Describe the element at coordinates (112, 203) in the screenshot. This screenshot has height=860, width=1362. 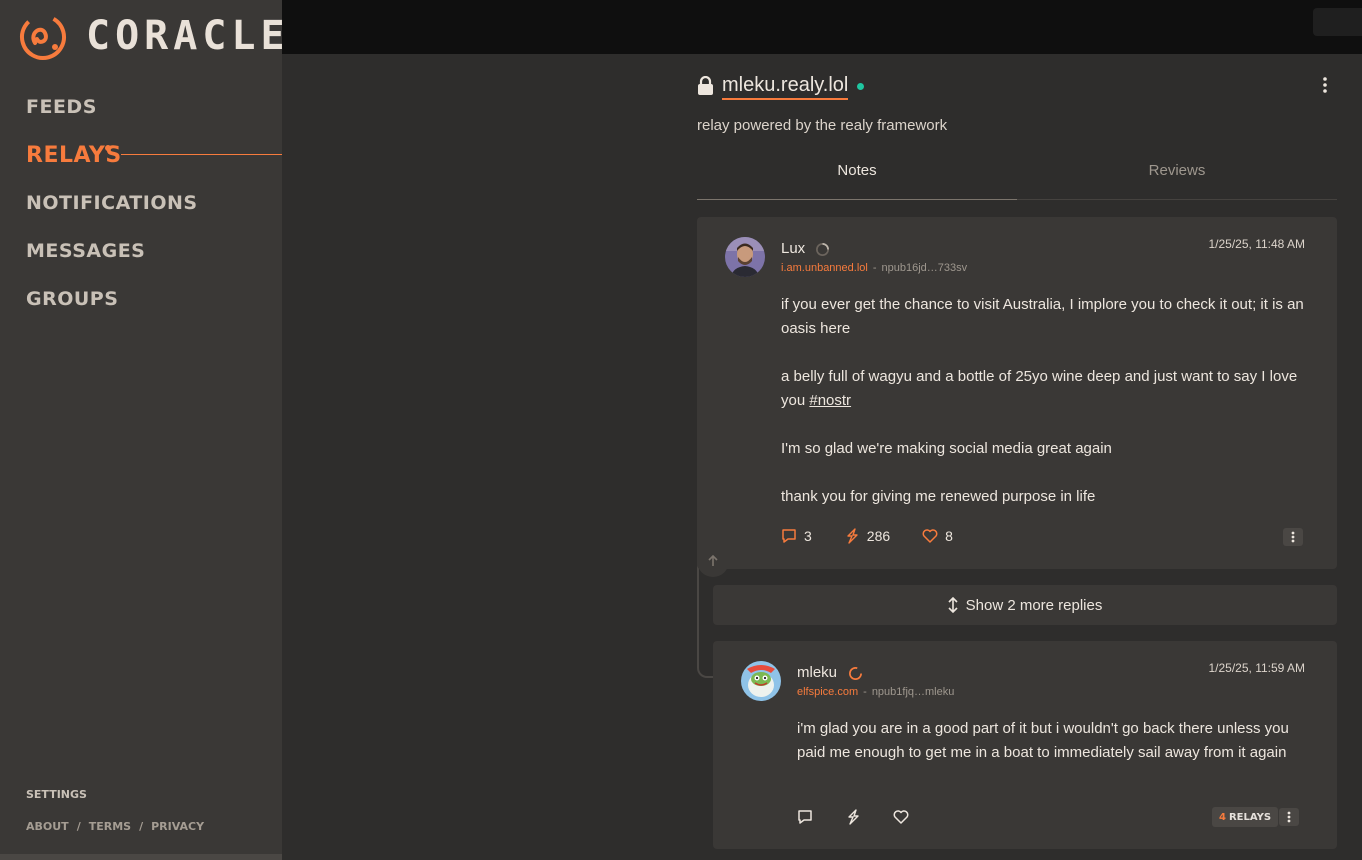
I see `sidebar-item-notifications: NOTIFICATIONS` at that location.